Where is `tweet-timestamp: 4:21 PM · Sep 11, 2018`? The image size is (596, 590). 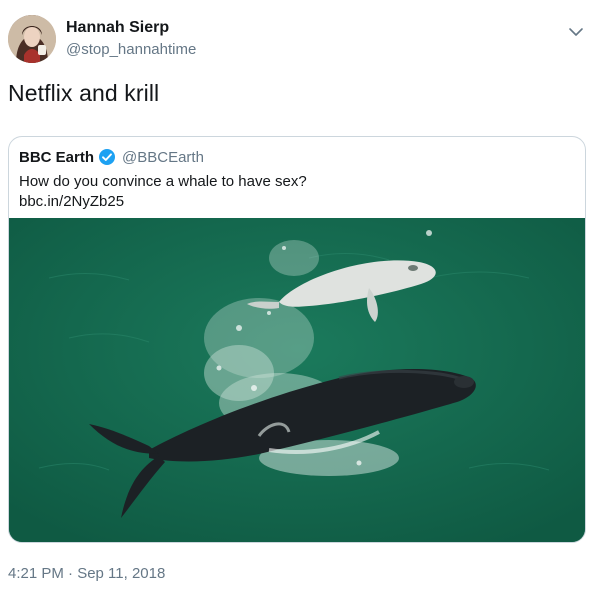
tweet-timestamp: 4:21 PM · Sep 11, 2018 is located at coordinates (86, 573).